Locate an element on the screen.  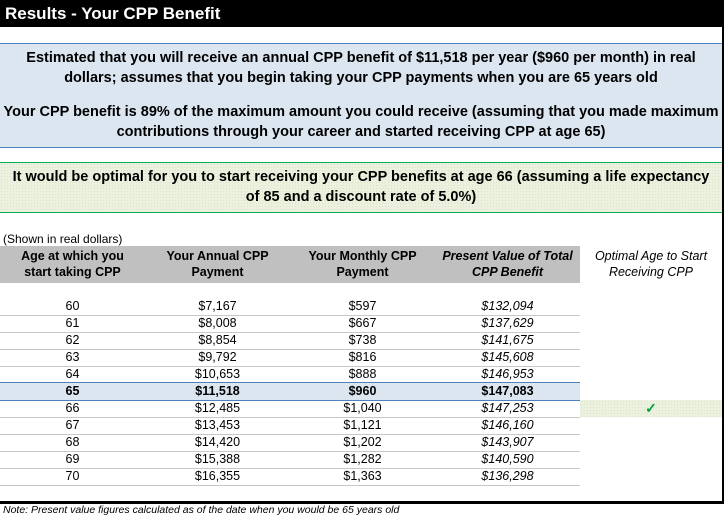
annual-payment-cell: $10,653 is located at coordinates (217, 374).